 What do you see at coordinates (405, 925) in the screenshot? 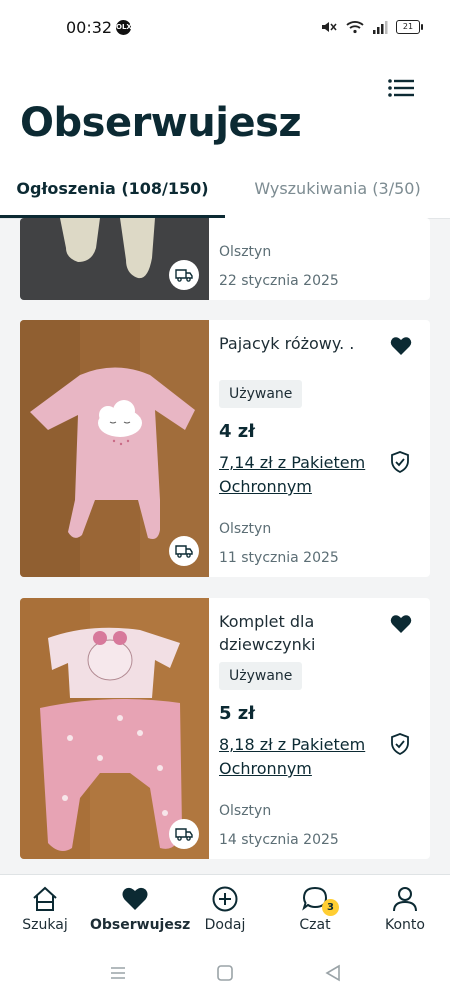
I see `nav-label: Konto` at bounding box center [405, 925].